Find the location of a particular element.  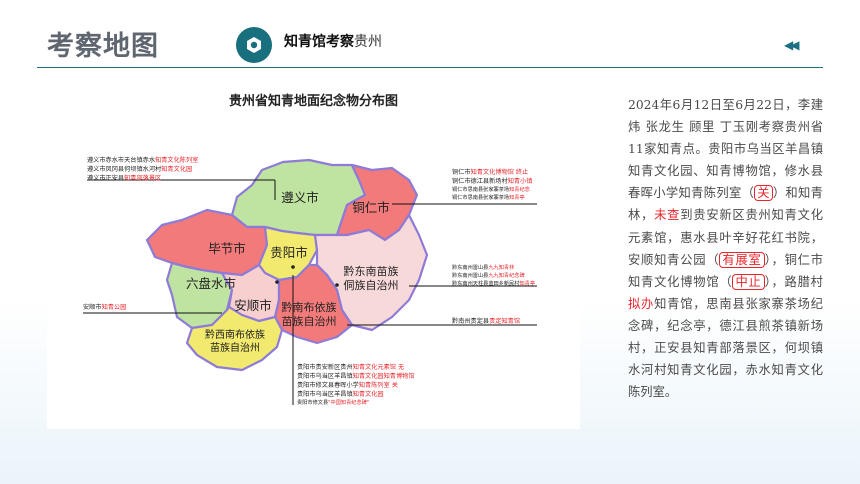

subtitle-bold: 知青馆考察 is located at coordinates (319, 42).